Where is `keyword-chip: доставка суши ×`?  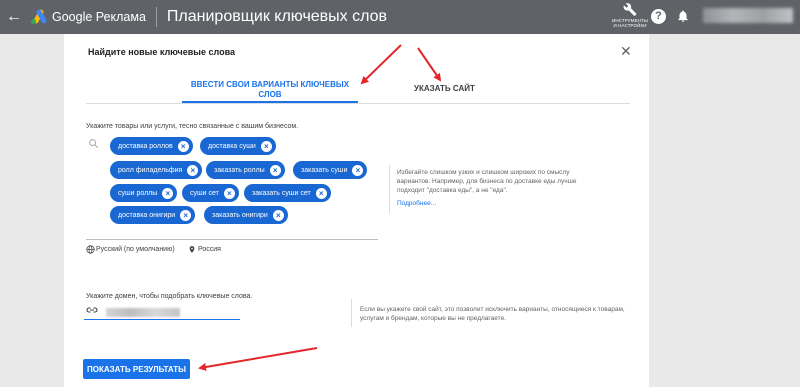
keyword-chip: доставка суши × is located at coordinates (238, 146).